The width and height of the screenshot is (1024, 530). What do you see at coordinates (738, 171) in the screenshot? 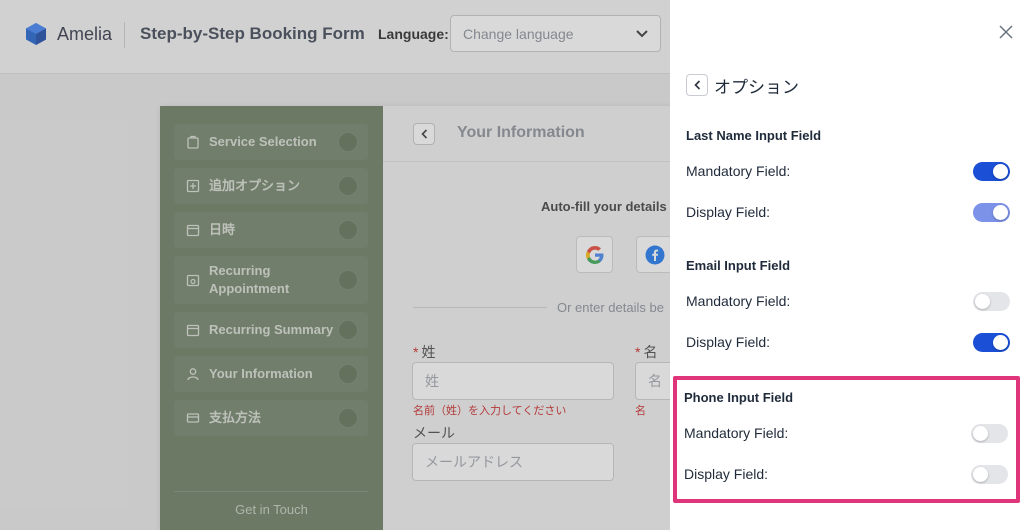
I see `last-name-mandatory-label: Mandatory Field:` at bounding box center [738, 171].